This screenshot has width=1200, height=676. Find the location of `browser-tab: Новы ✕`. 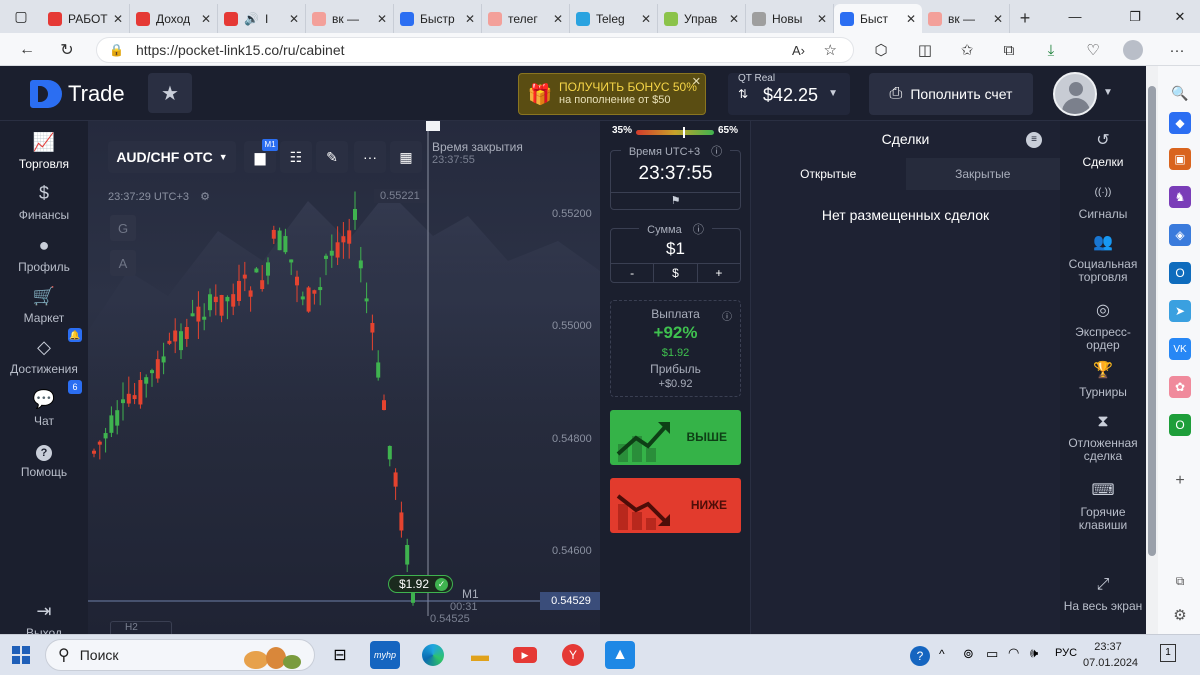

browser-tab: Новы ✕ is located at coordinates (790, 18).